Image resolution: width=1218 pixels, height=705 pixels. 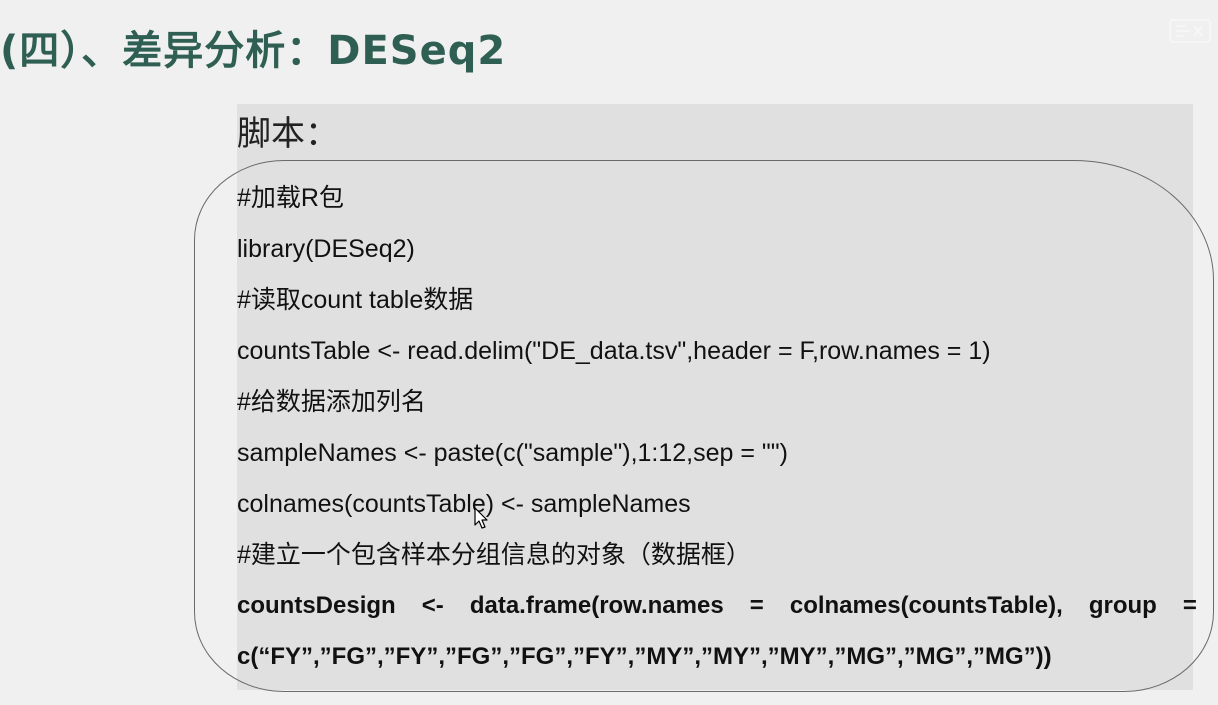 What do you see at coordinates (481, 518) in the screenshot?
I see `mouse-cursor-icon` at bounding box center [481, 518].